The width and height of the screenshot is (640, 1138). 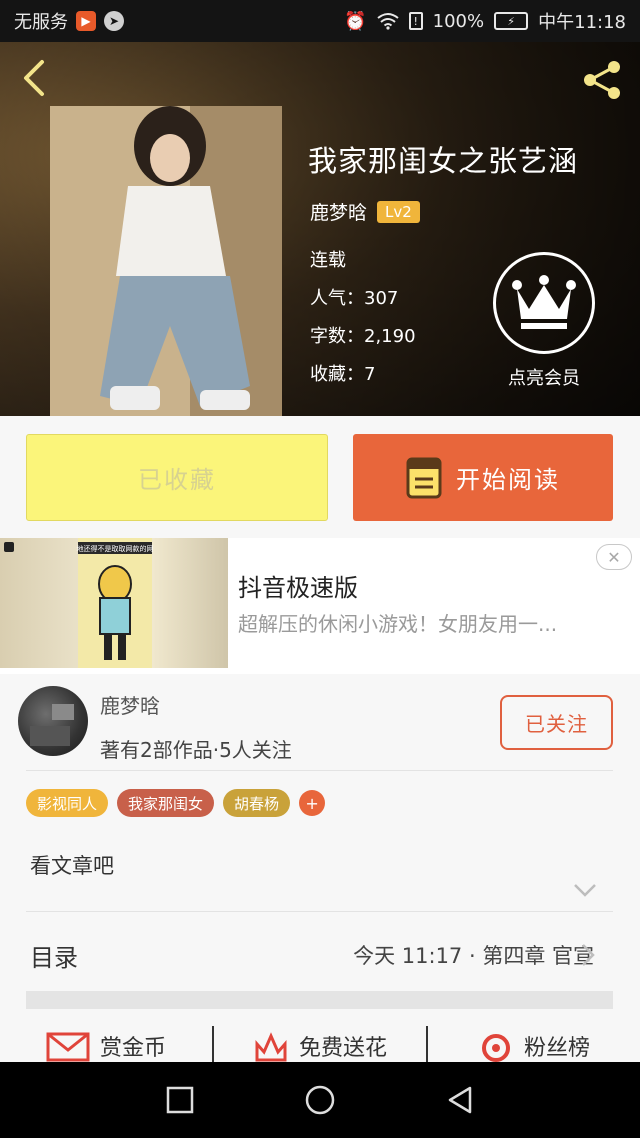 What do you see at coordinates (415, 21) in the screenshot?
I see `sim-alert-icon: !` at bounding box center [415, 21].